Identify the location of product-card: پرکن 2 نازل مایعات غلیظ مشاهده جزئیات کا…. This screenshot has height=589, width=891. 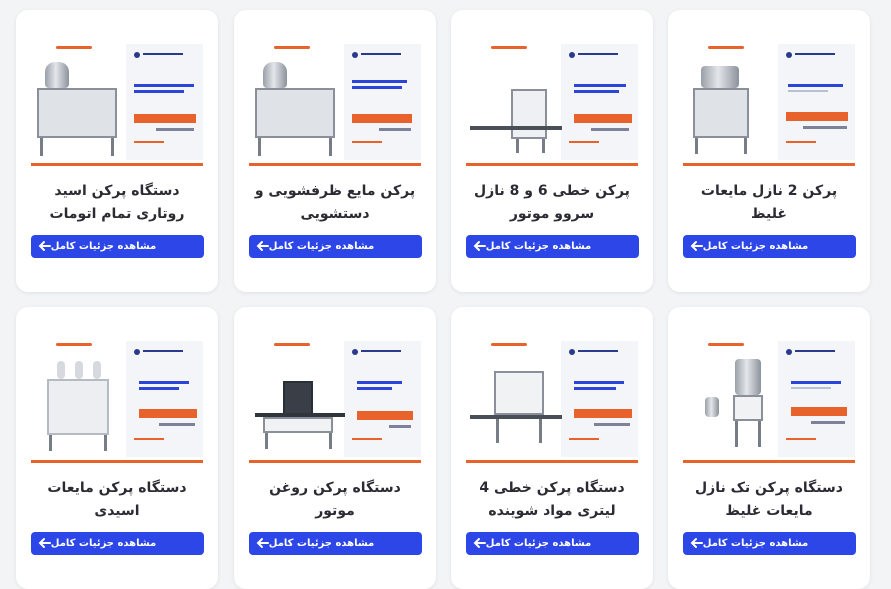
(769, 151).